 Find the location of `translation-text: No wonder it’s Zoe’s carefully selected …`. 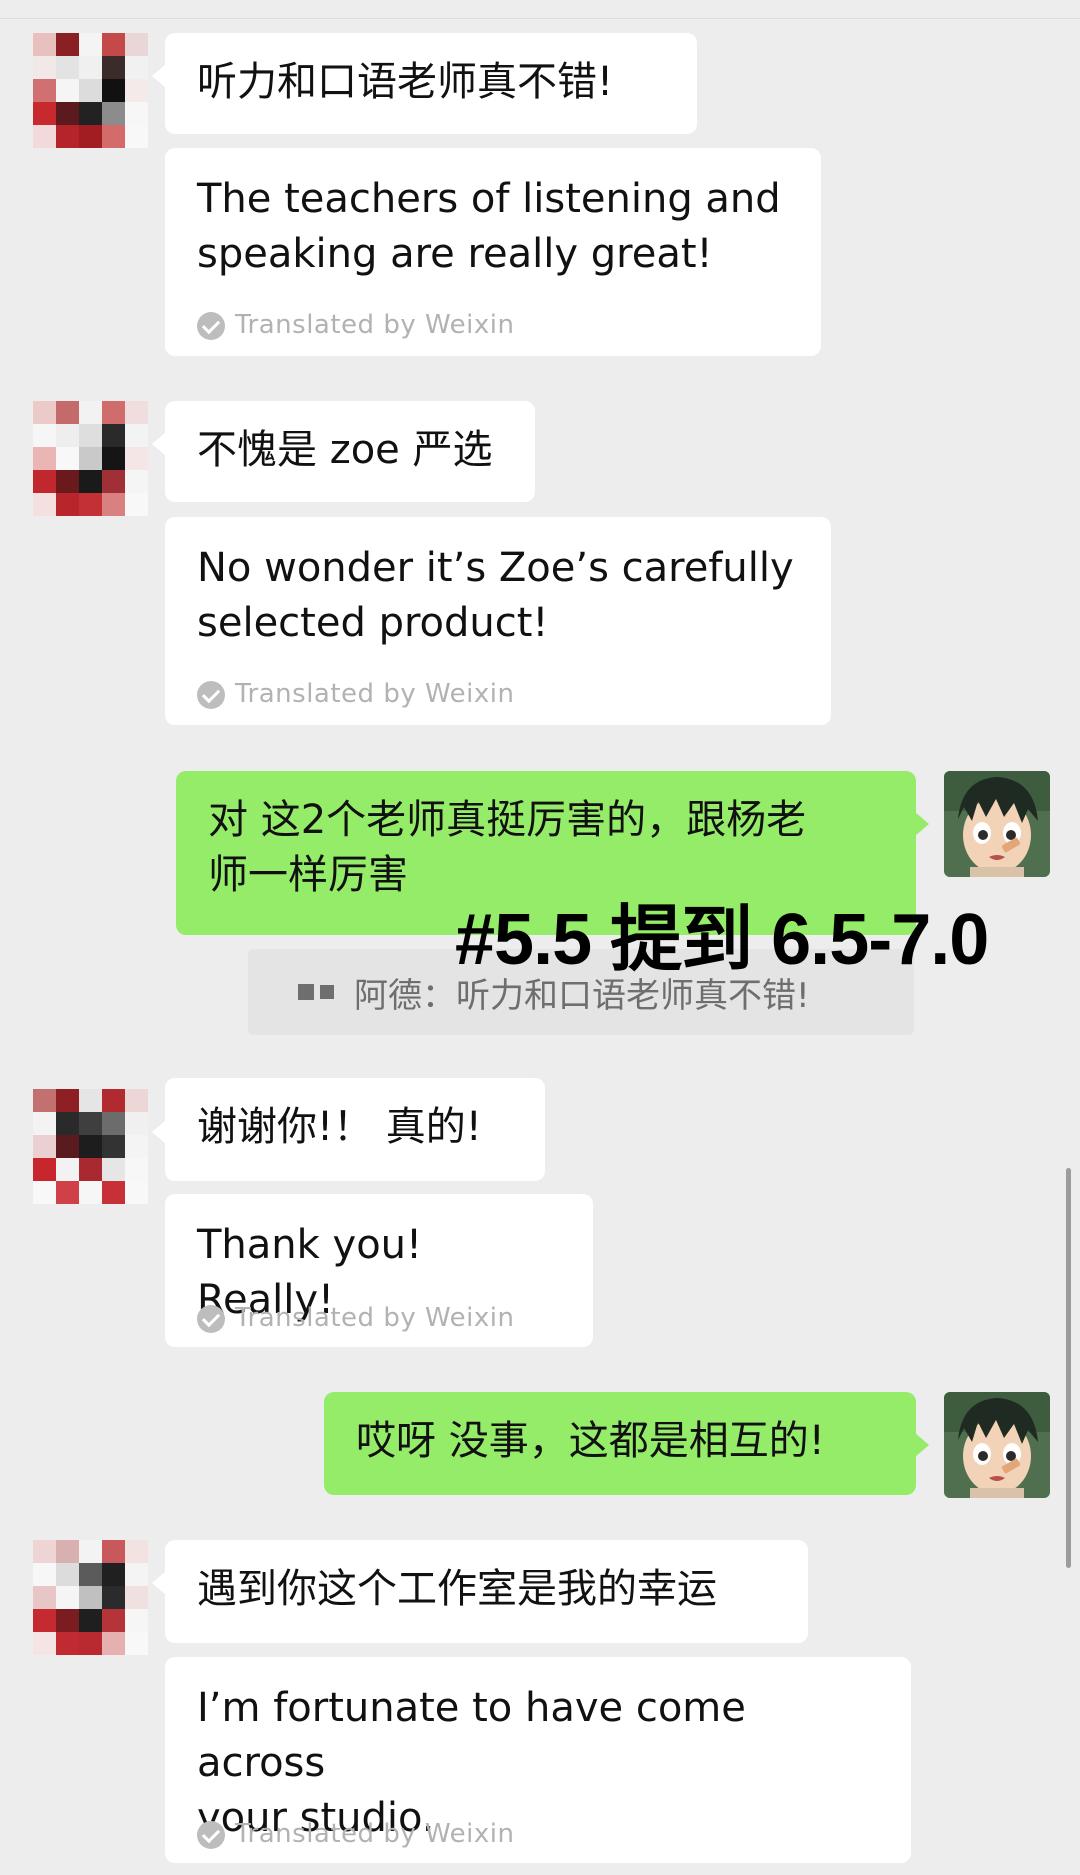

translation-text: No wonder it’s Zoe’s carefully selected … is located at coordinates (495, 595).